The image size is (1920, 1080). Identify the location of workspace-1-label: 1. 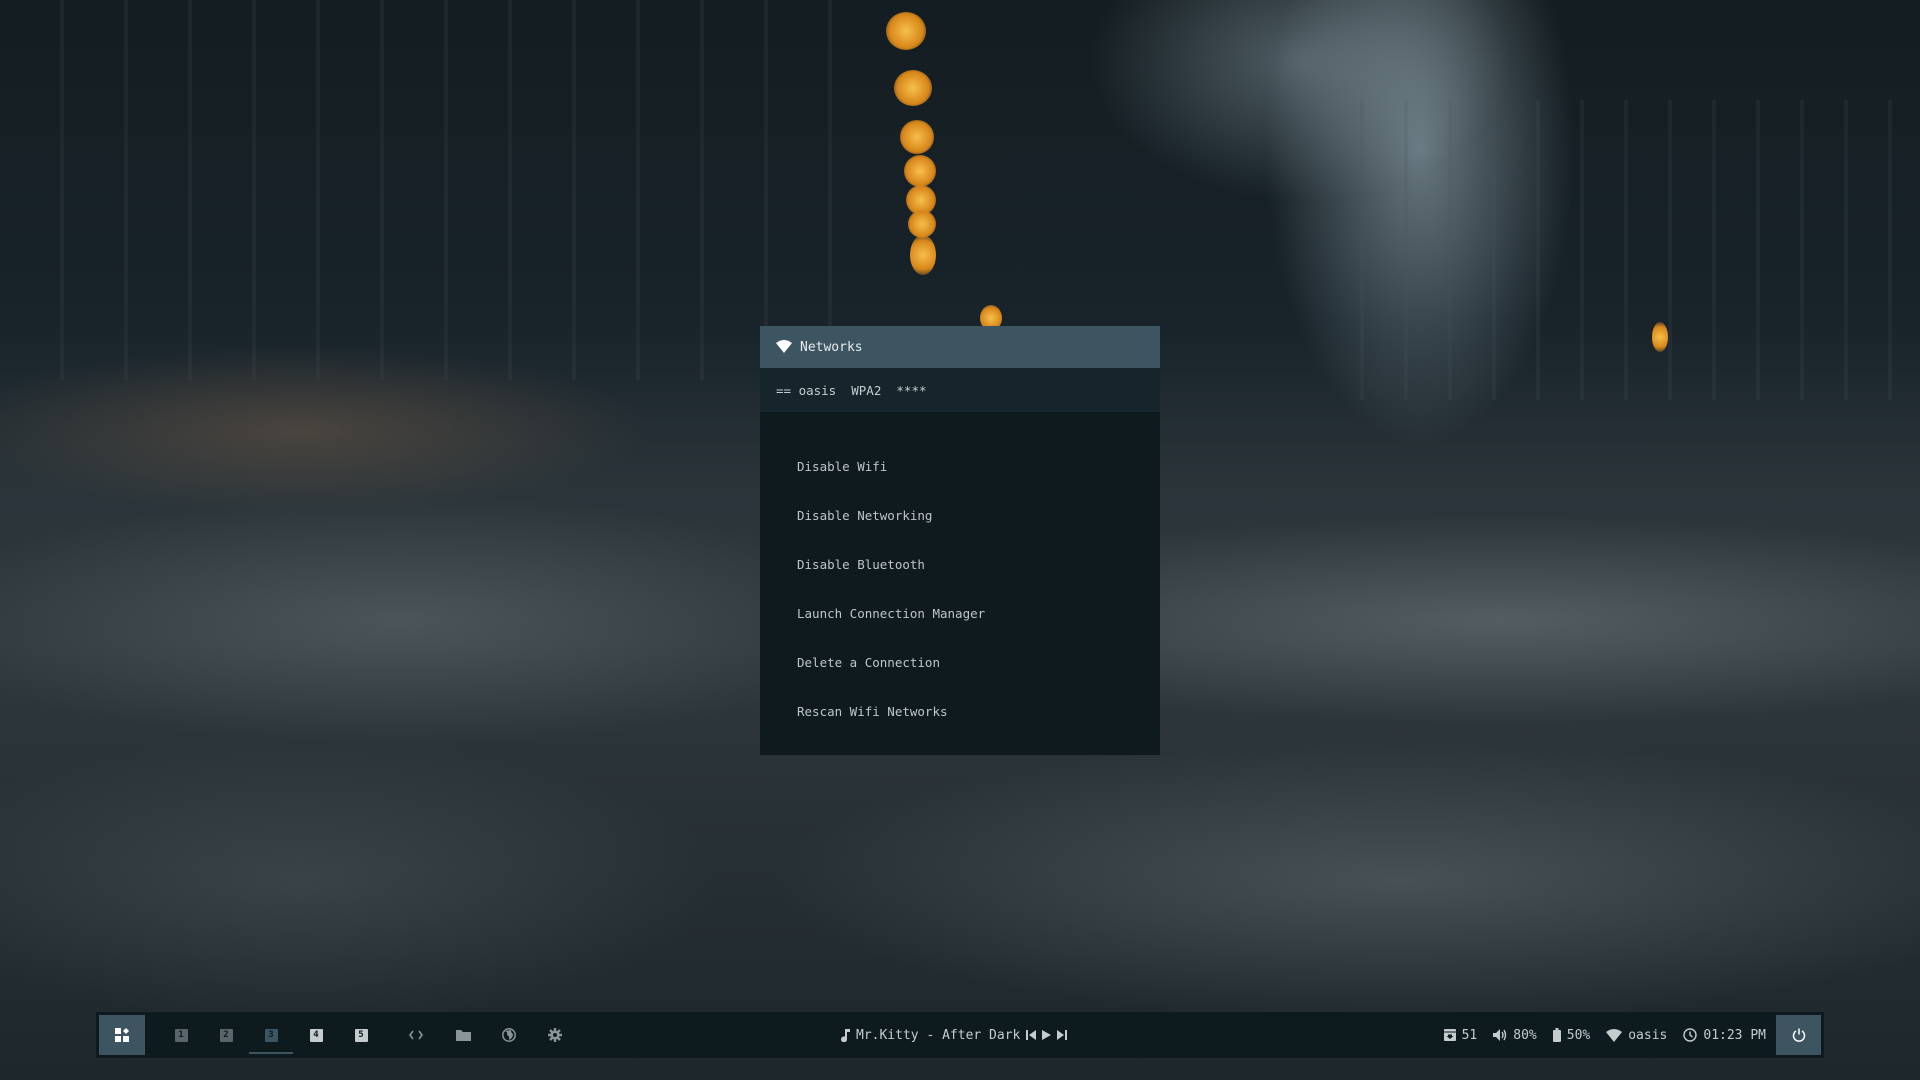
(181, 1035).